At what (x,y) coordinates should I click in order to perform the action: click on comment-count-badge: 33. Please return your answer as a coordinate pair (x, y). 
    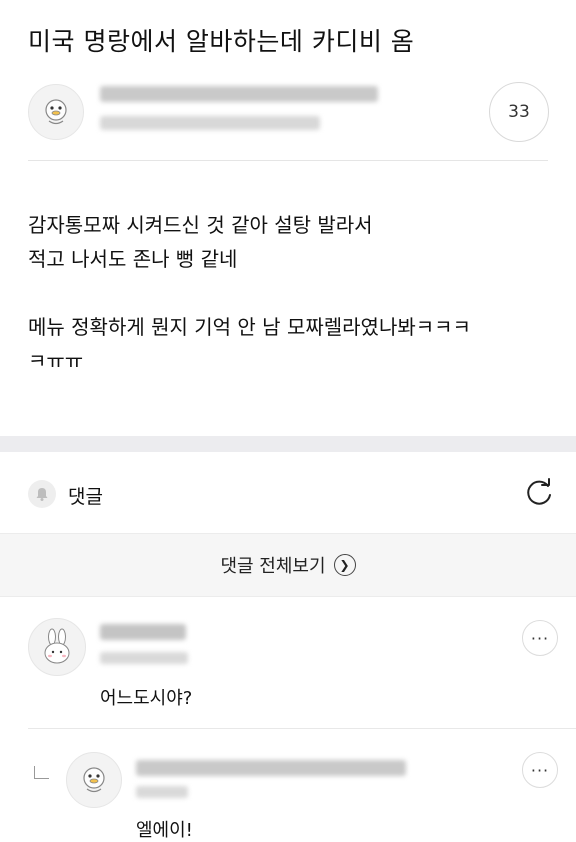
    Looking at the image, I should click on (519, 112).